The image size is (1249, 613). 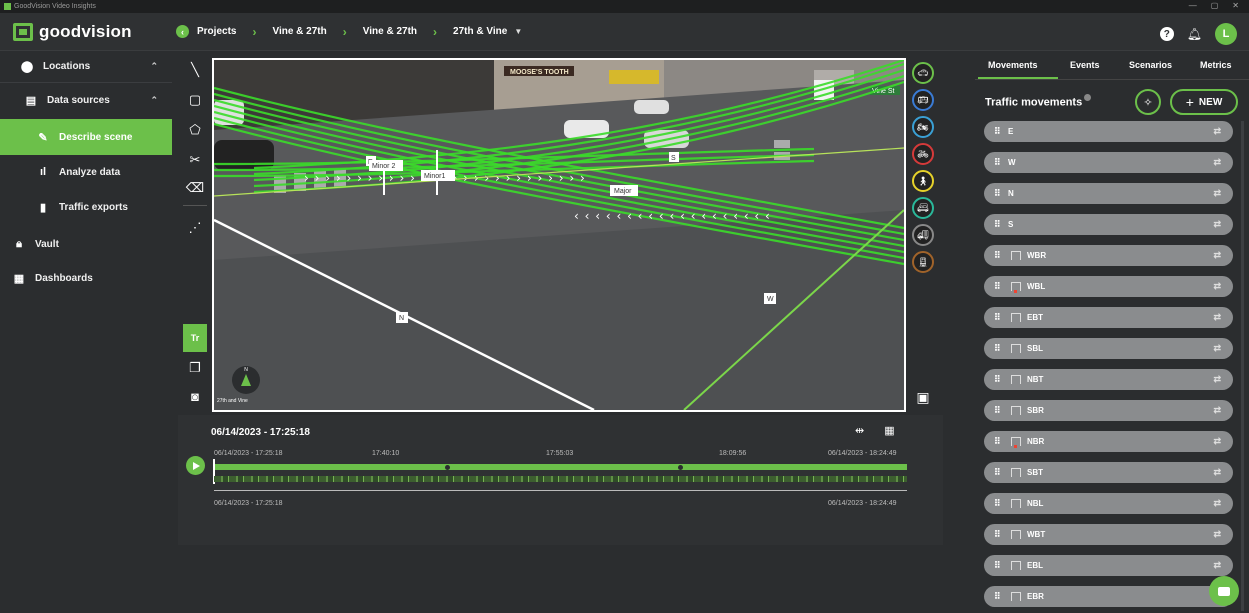 What do you see at coordinates (390, 31) in the screenshot?
I see `breadcrumb-location: Vine & 27th` at bounding box center [390, 31].